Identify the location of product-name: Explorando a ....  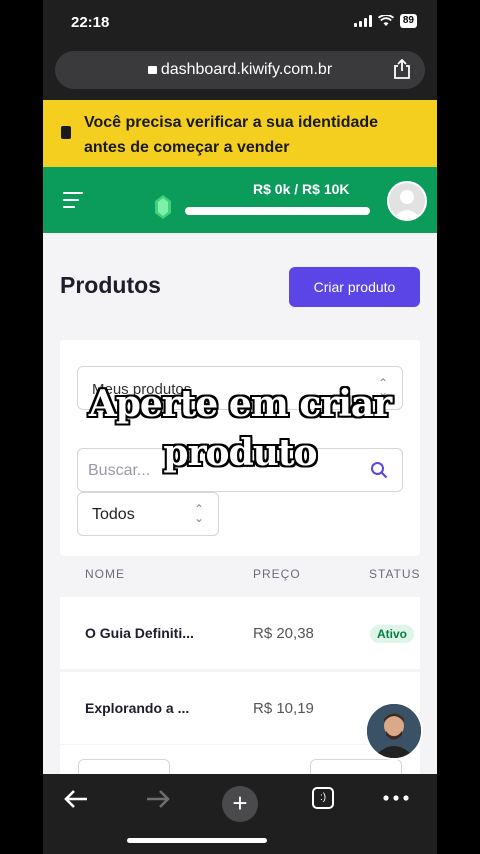
(137, 708).